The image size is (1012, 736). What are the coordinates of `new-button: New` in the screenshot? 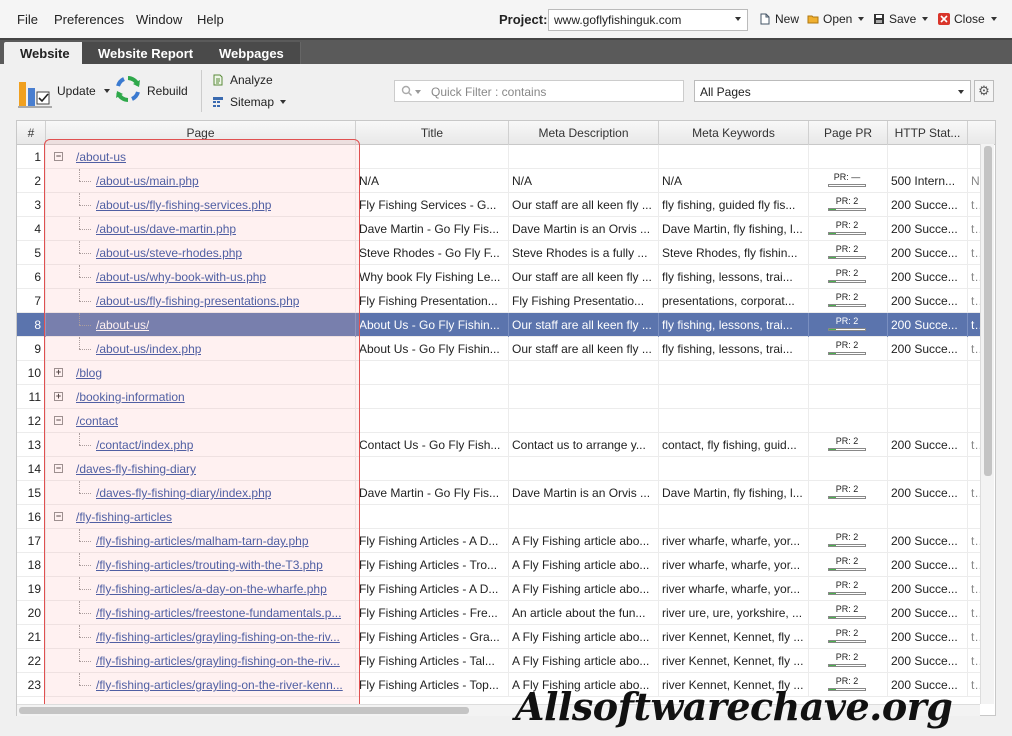 It's located at (779, 19).